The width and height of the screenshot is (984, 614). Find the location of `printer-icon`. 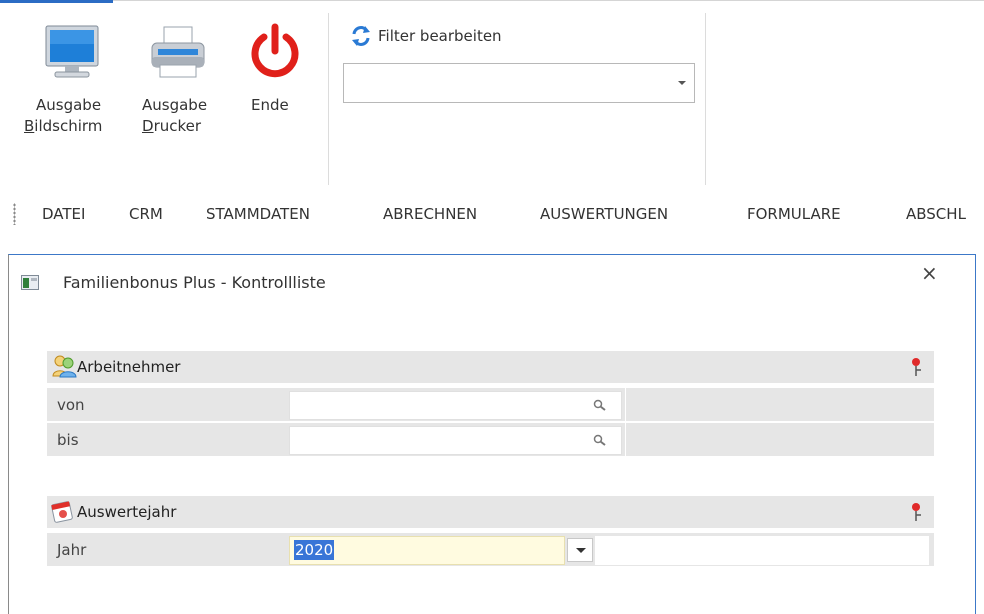

printer-icon is located at coordinates (178, 52).